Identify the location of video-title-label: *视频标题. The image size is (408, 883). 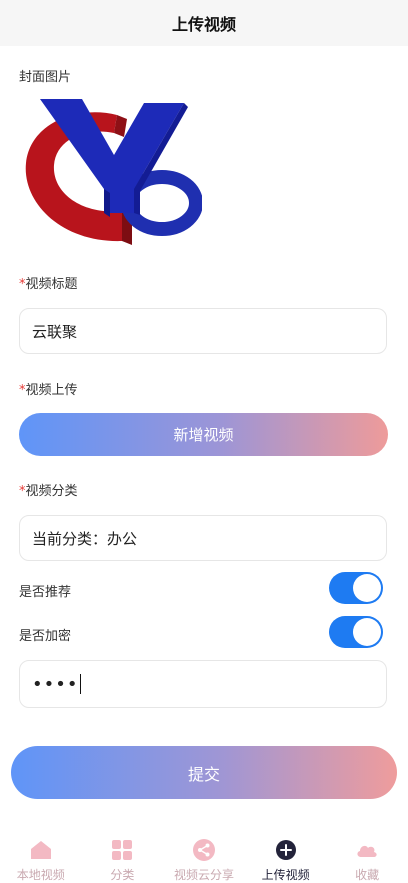
(48, 282).